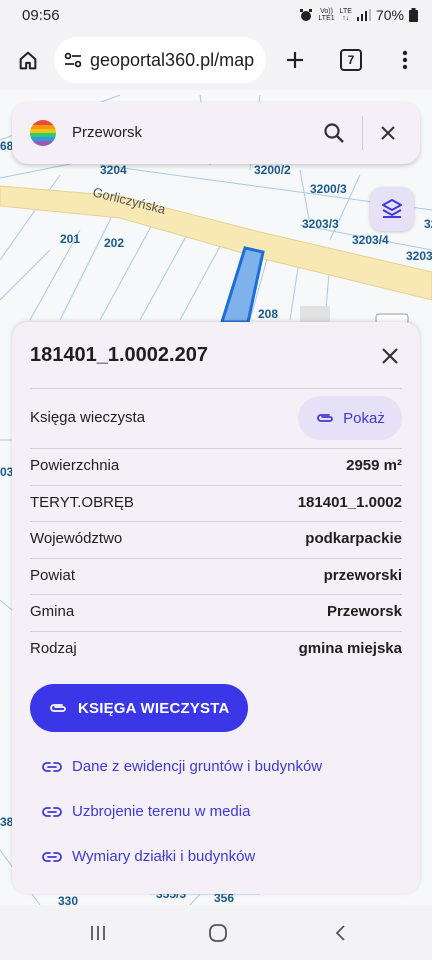 This screenshot has height=960, width=432. I want to click on row-label: TERYT.OBRĘB, so click(82, 502).